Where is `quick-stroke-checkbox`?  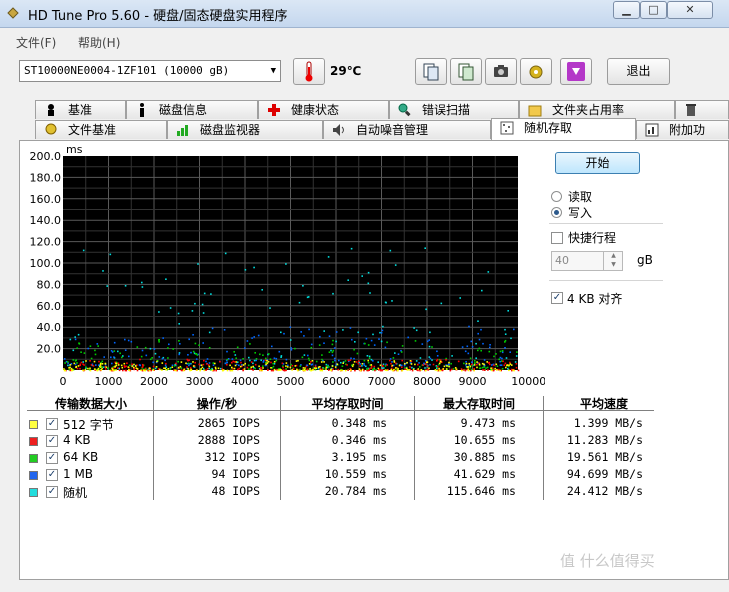 quick-stroke-checkbox is located at coordinates (557, 238).